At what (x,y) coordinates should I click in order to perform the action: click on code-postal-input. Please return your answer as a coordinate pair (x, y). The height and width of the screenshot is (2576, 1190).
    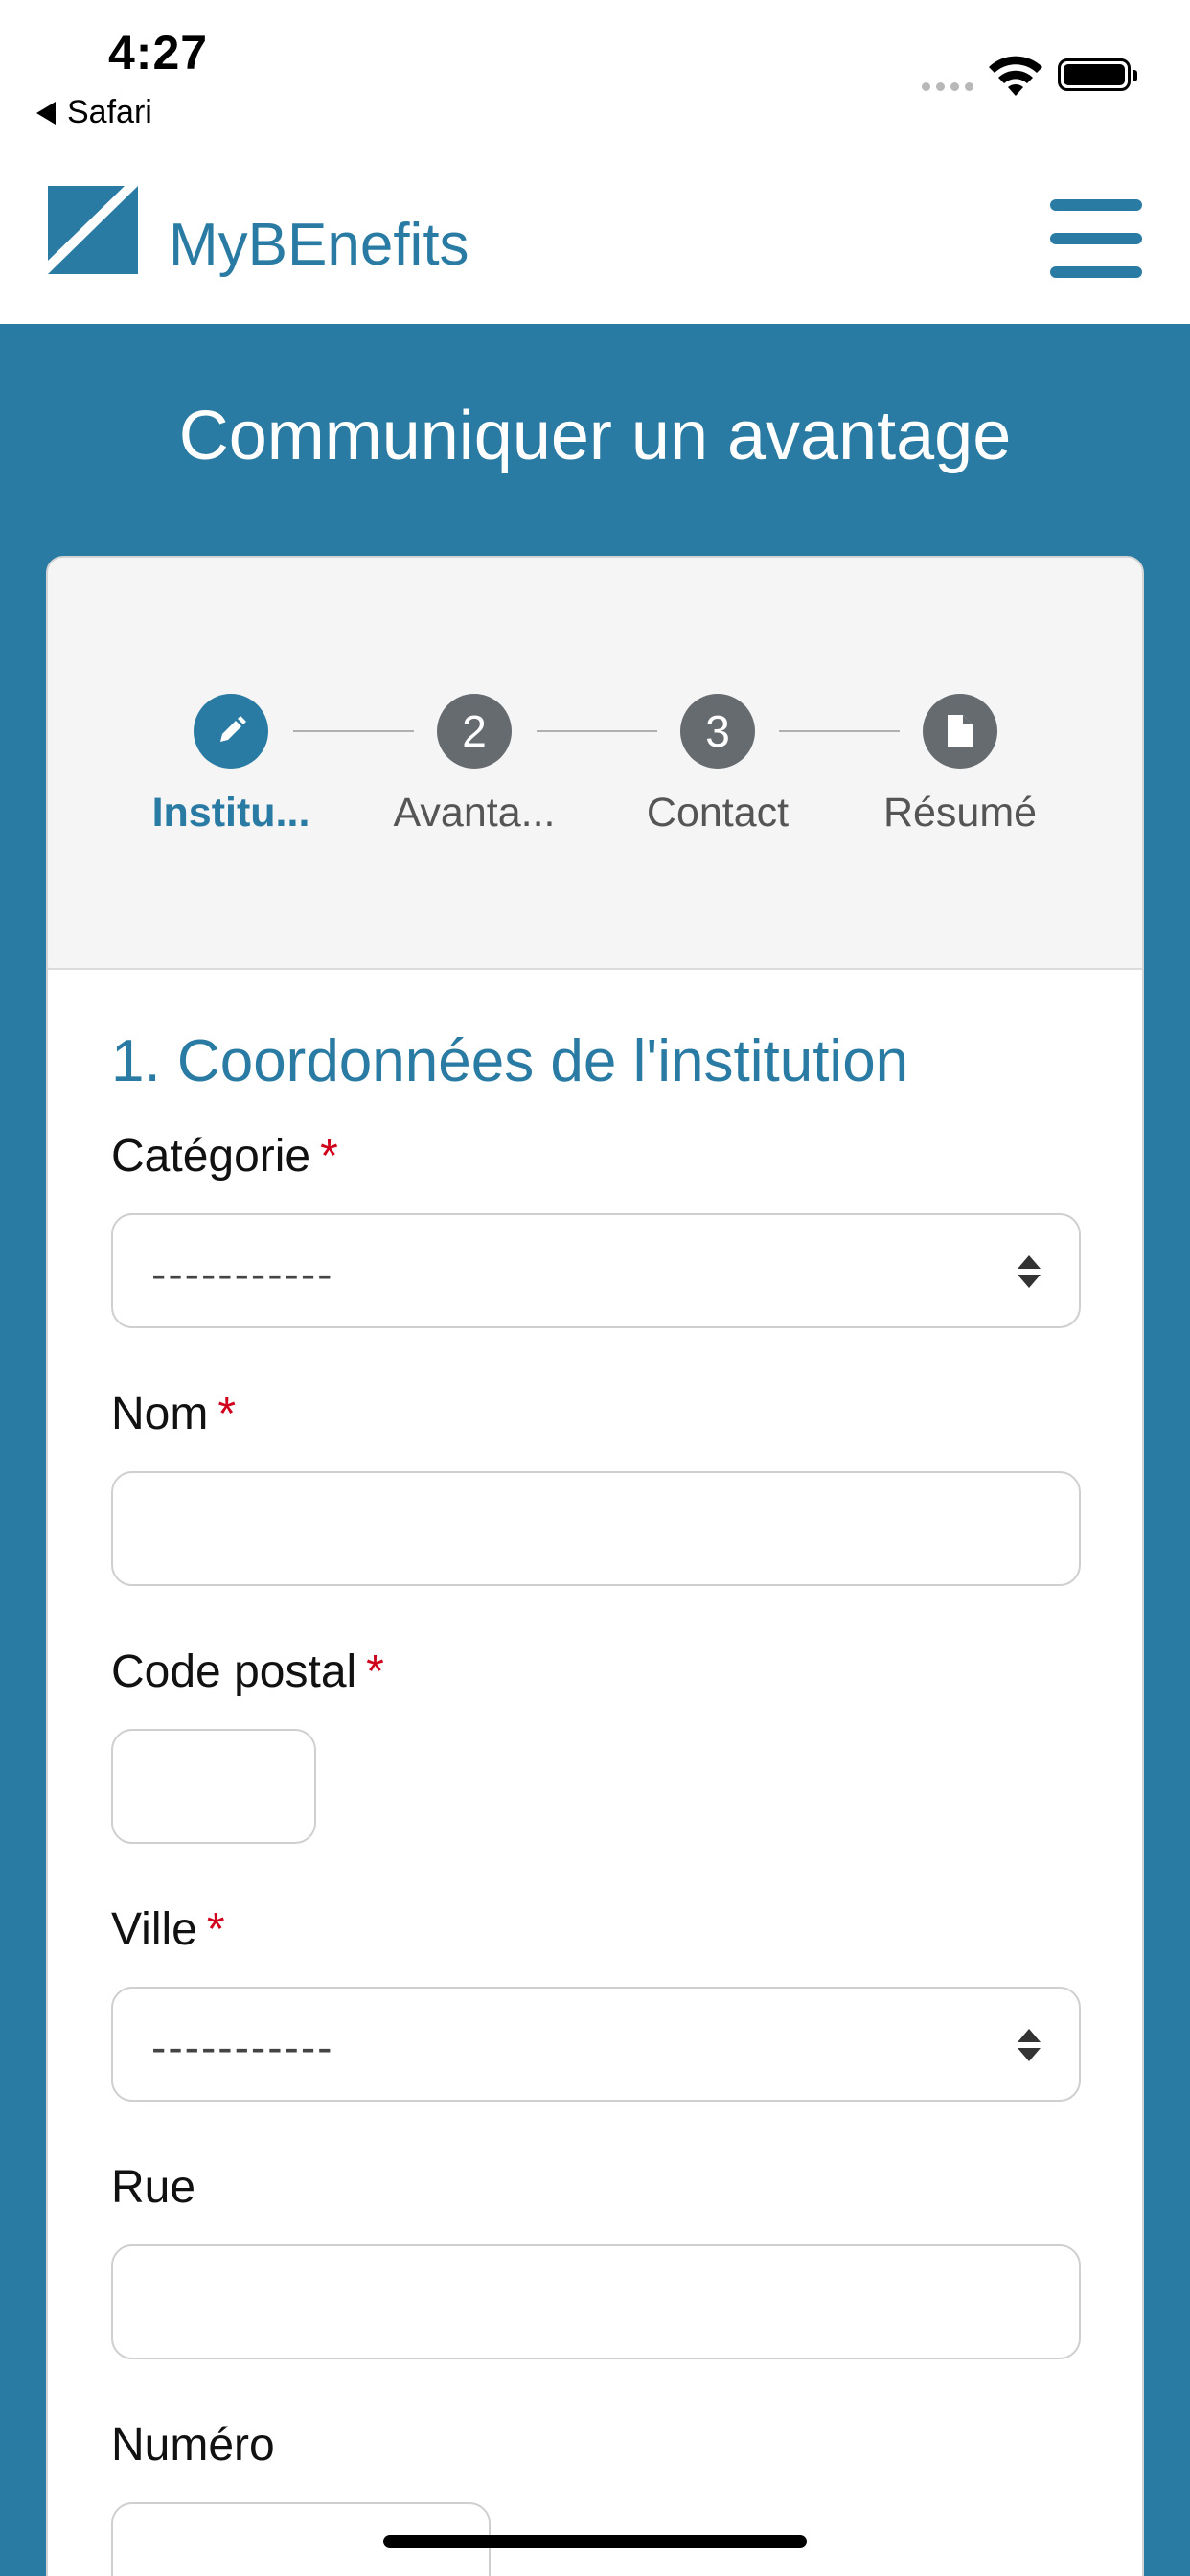
    Looking at the image, I should click on (214, 1786).